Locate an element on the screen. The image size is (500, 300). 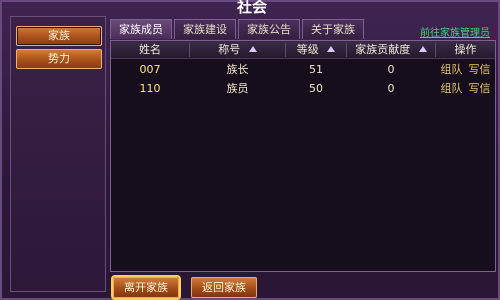
tab-label: 关于家族 is located at coordinates (333, 29).